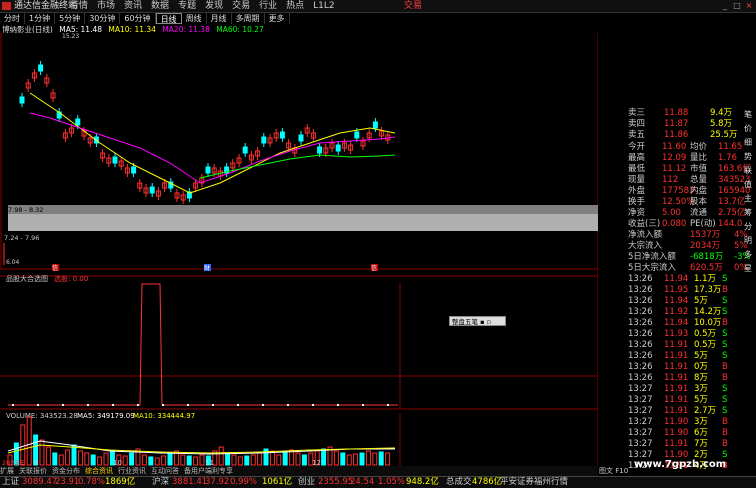 The width and height of the screenshot is (756, 488). Describe the element at coordinates (33, 471) in the screenshot. I see `quick-link-1: 关联报价` at that location.